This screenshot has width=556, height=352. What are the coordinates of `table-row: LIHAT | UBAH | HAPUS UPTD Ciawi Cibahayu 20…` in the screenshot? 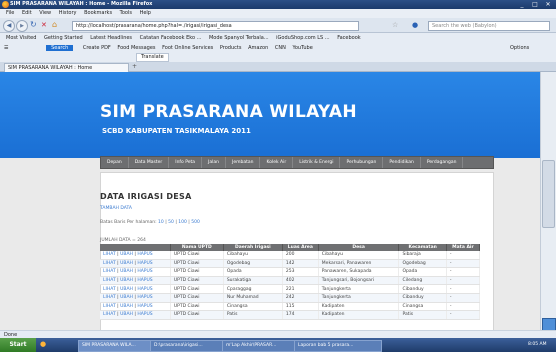 It's located at (290, 255).